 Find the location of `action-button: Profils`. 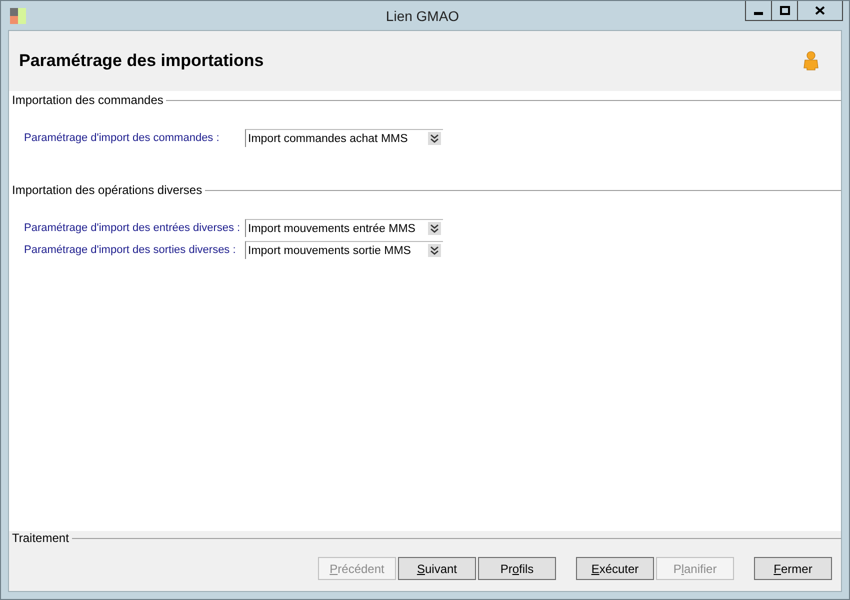

action-button: Profils is located at coordinates (517, 568).